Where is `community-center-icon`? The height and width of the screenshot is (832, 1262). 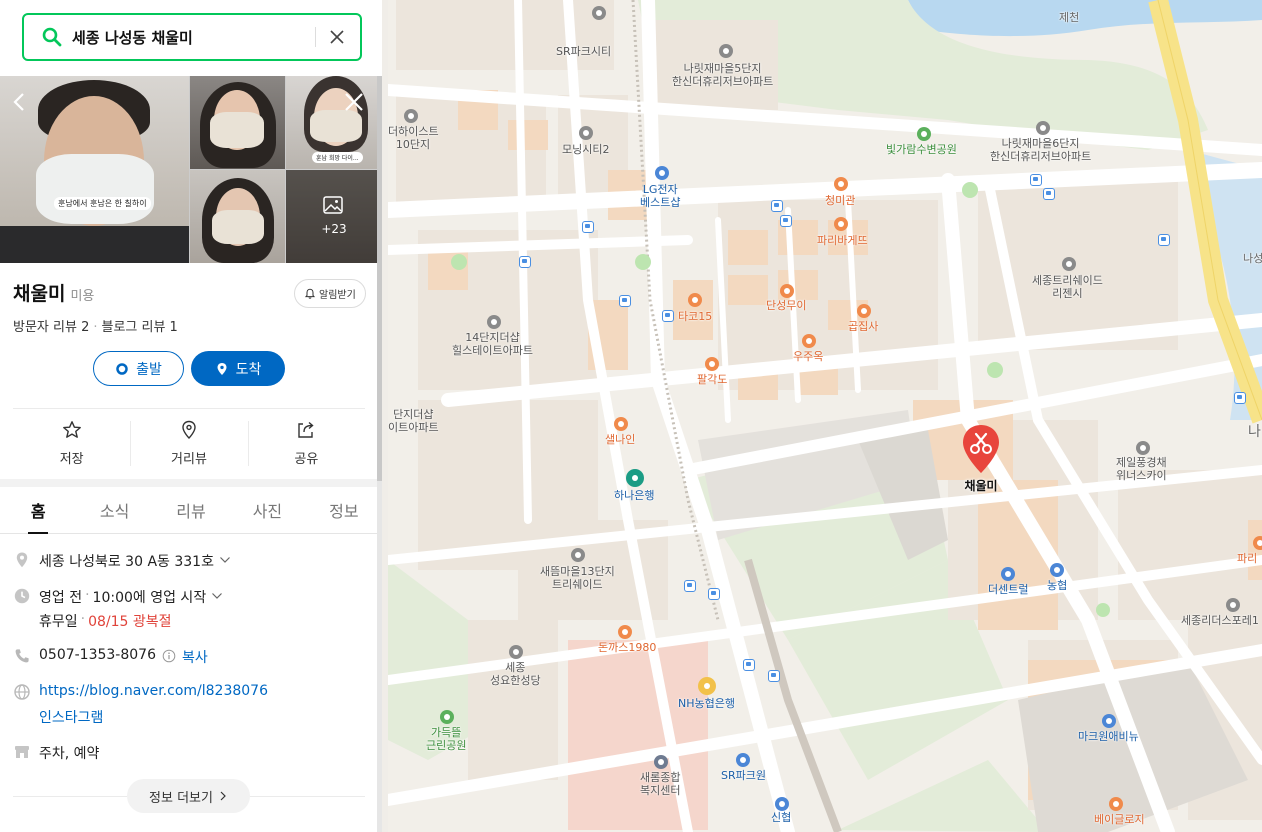
community-center-icon is located at coordinates (661, 762).